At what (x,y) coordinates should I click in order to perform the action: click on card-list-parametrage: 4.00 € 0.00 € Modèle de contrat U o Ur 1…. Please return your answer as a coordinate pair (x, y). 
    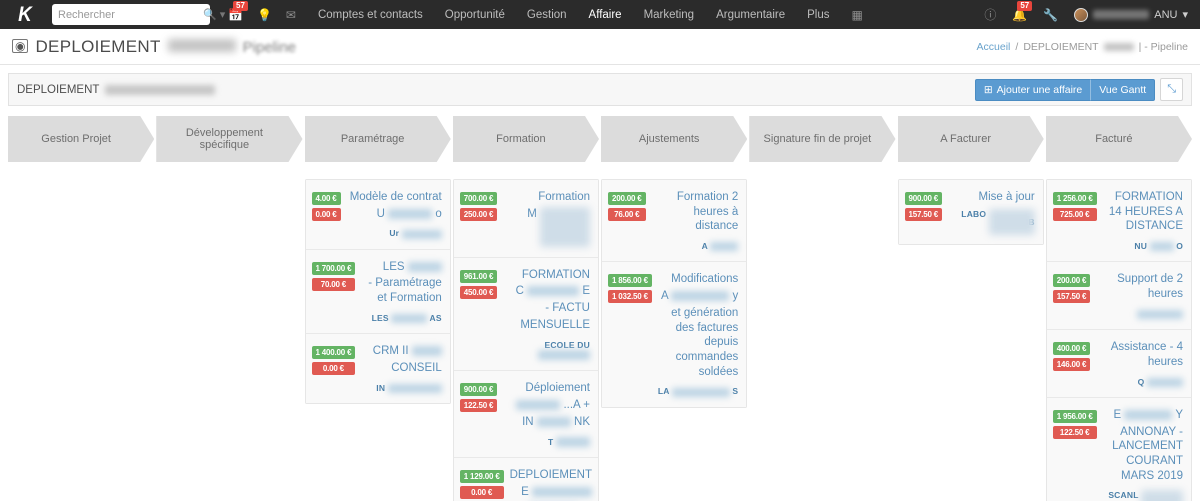
    Looking at the image, I should click on (377, 291).